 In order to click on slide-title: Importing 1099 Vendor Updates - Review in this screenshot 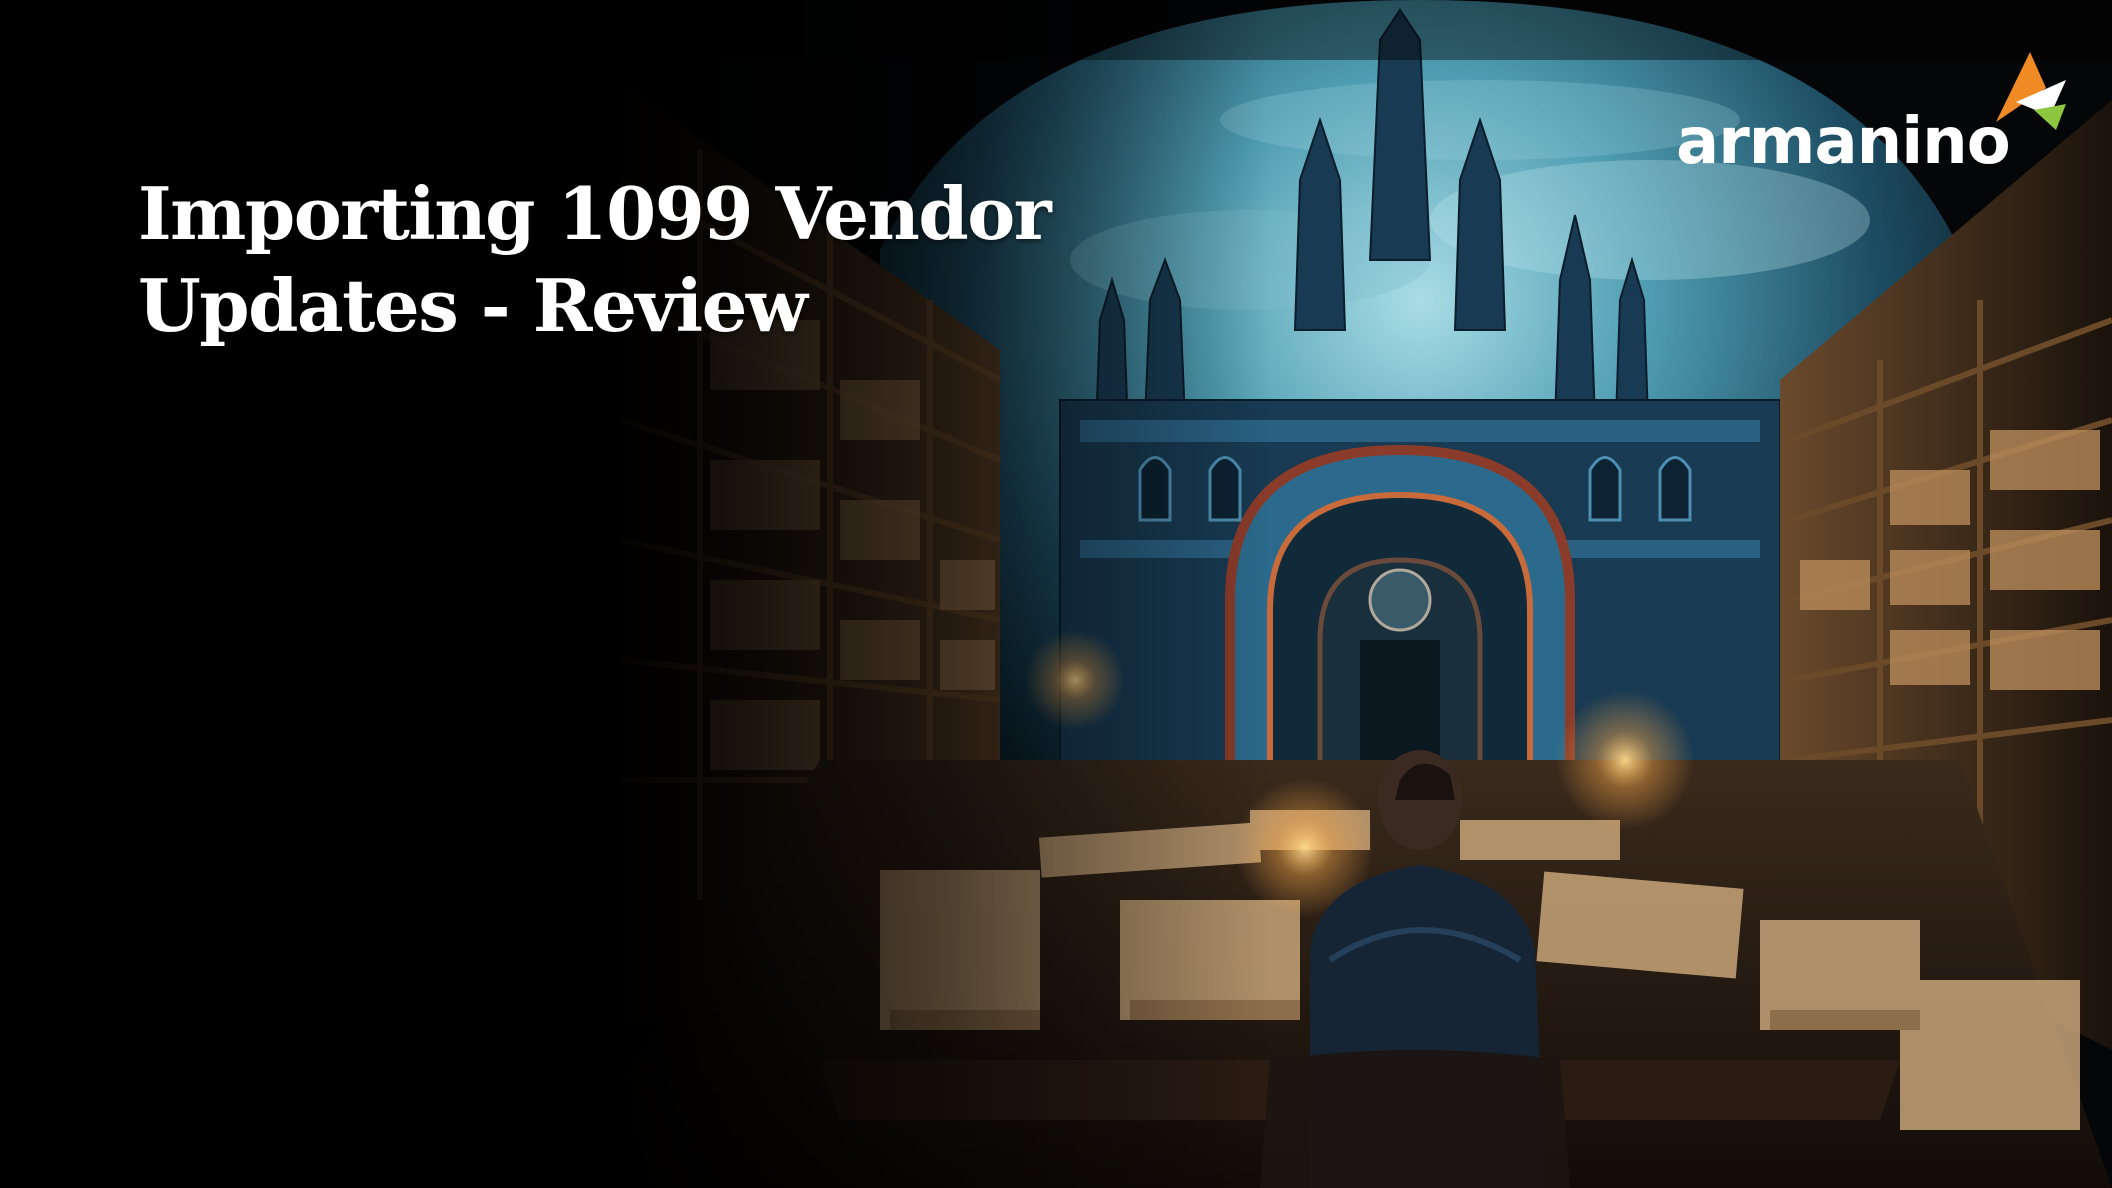, I will do `click(595, 259)`.